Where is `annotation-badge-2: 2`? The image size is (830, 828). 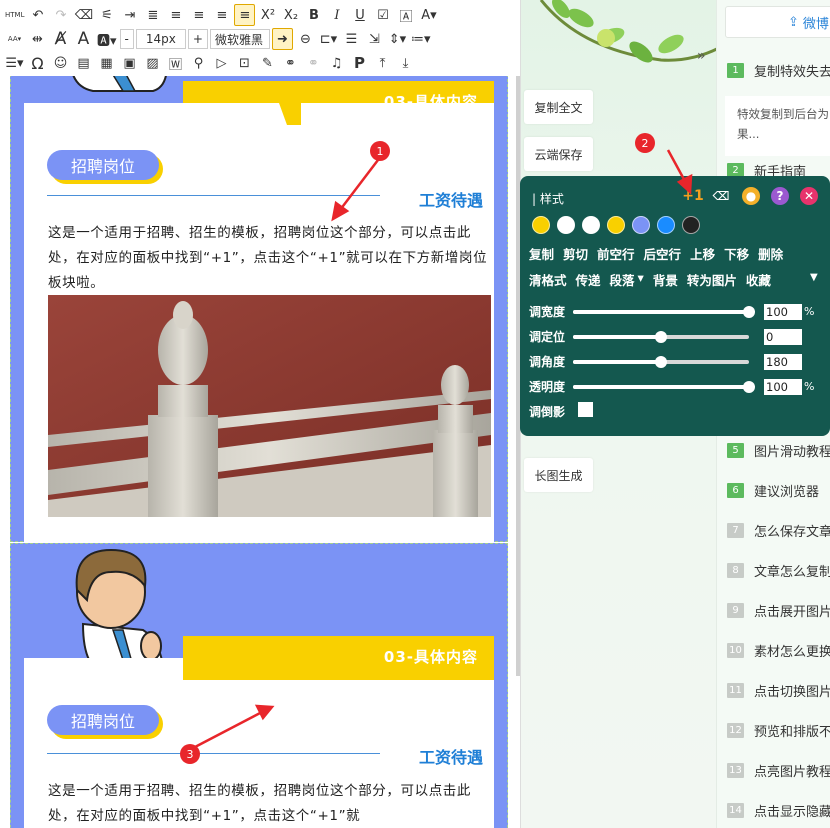
annotation-badge-2: 2 is located at coordinates (645, 143).